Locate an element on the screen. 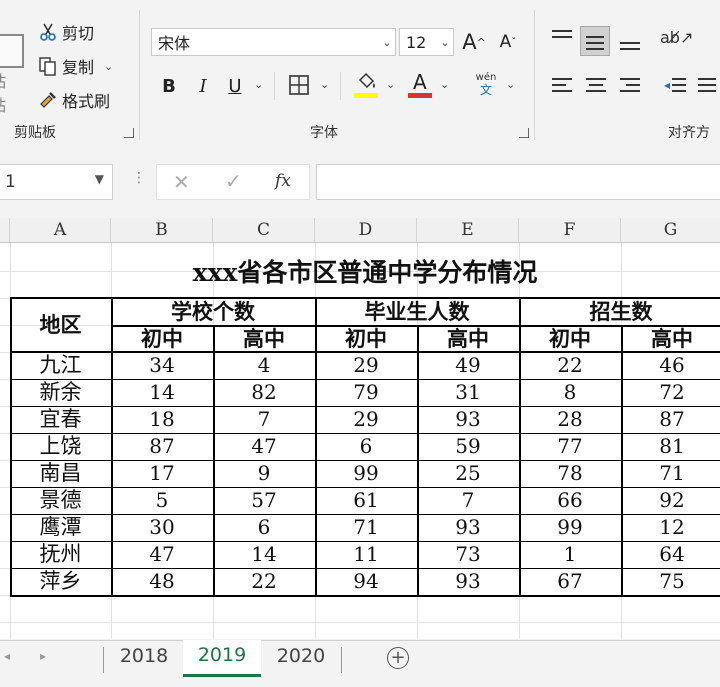 Image resolution: width=720 pixels, height=687 pixels. value-cell: 81 is located at coordinates (670, 446).